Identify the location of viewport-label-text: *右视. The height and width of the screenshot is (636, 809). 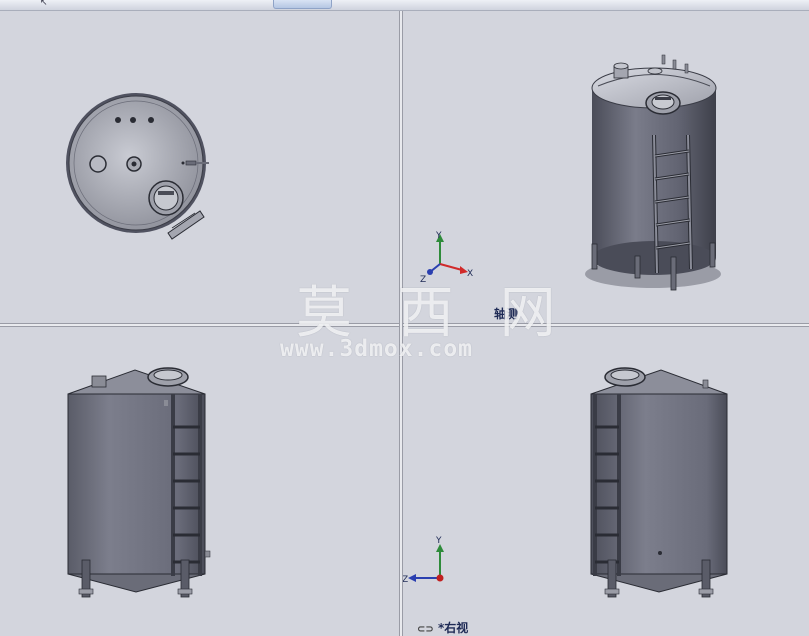
(453, 628).